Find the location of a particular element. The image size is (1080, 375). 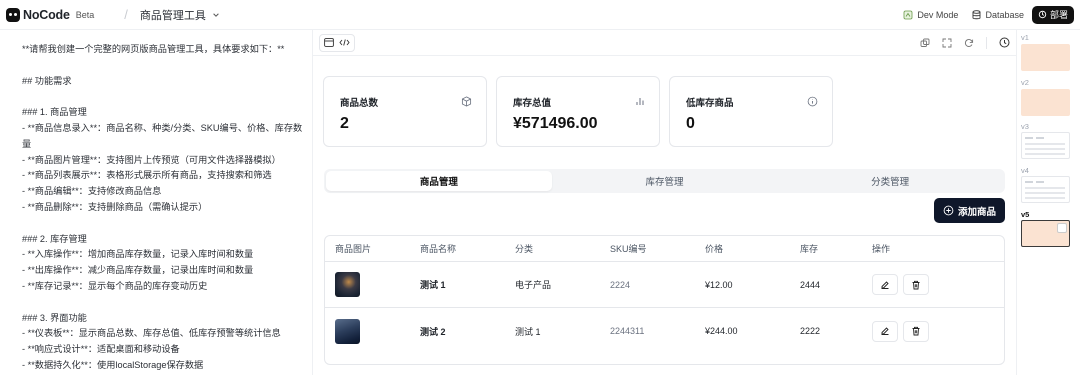

refresh-icon is located at coordinates (969, 43).